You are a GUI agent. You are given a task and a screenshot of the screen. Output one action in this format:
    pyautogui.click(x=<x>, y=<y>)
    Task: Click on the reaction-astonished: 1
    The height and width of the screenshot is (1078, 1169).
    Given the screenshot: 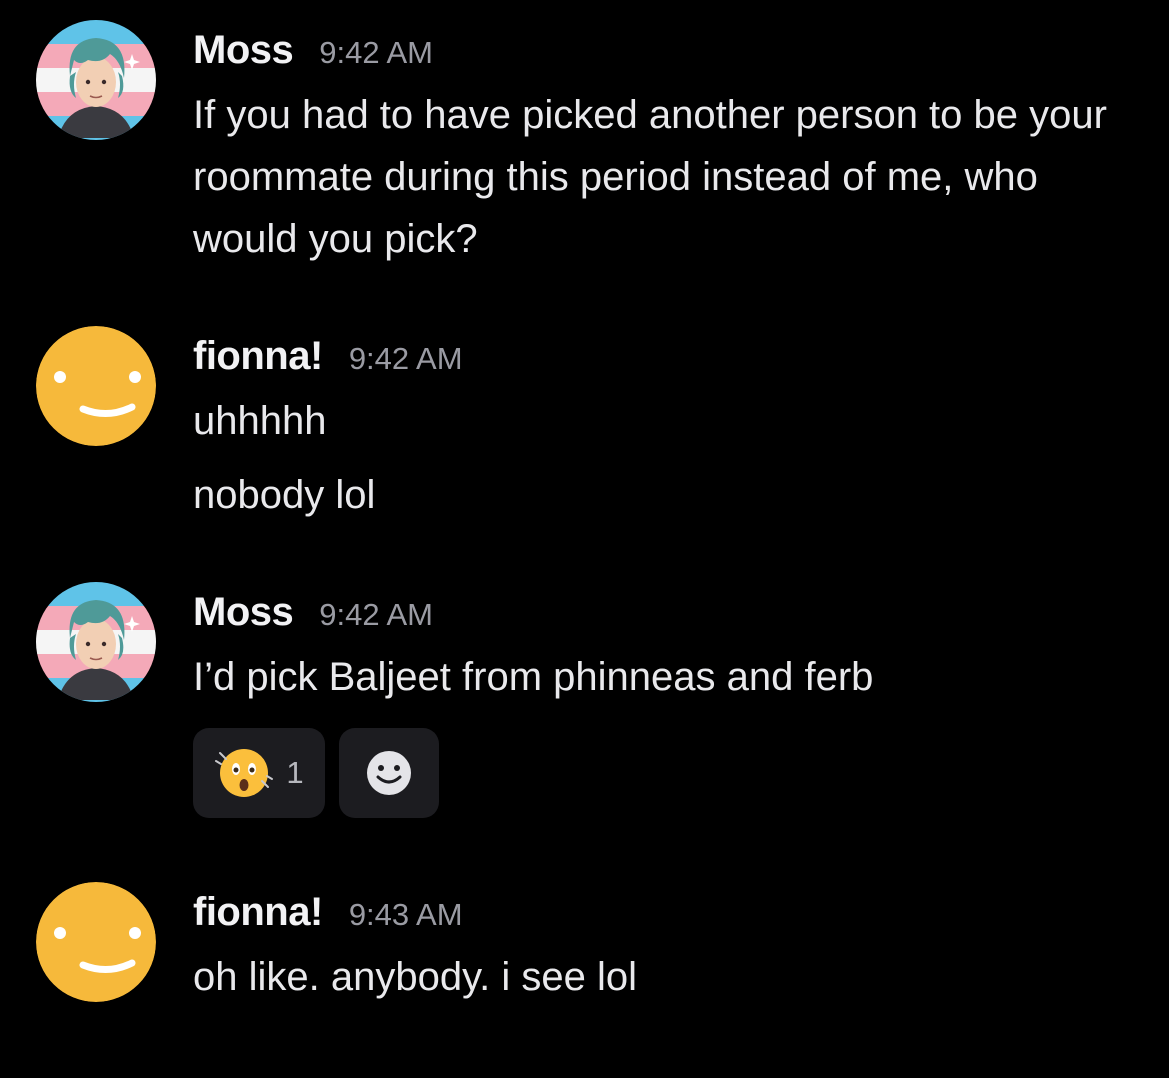 What is the action you would take?
    pyautogui.click(x=259, y=773)
    